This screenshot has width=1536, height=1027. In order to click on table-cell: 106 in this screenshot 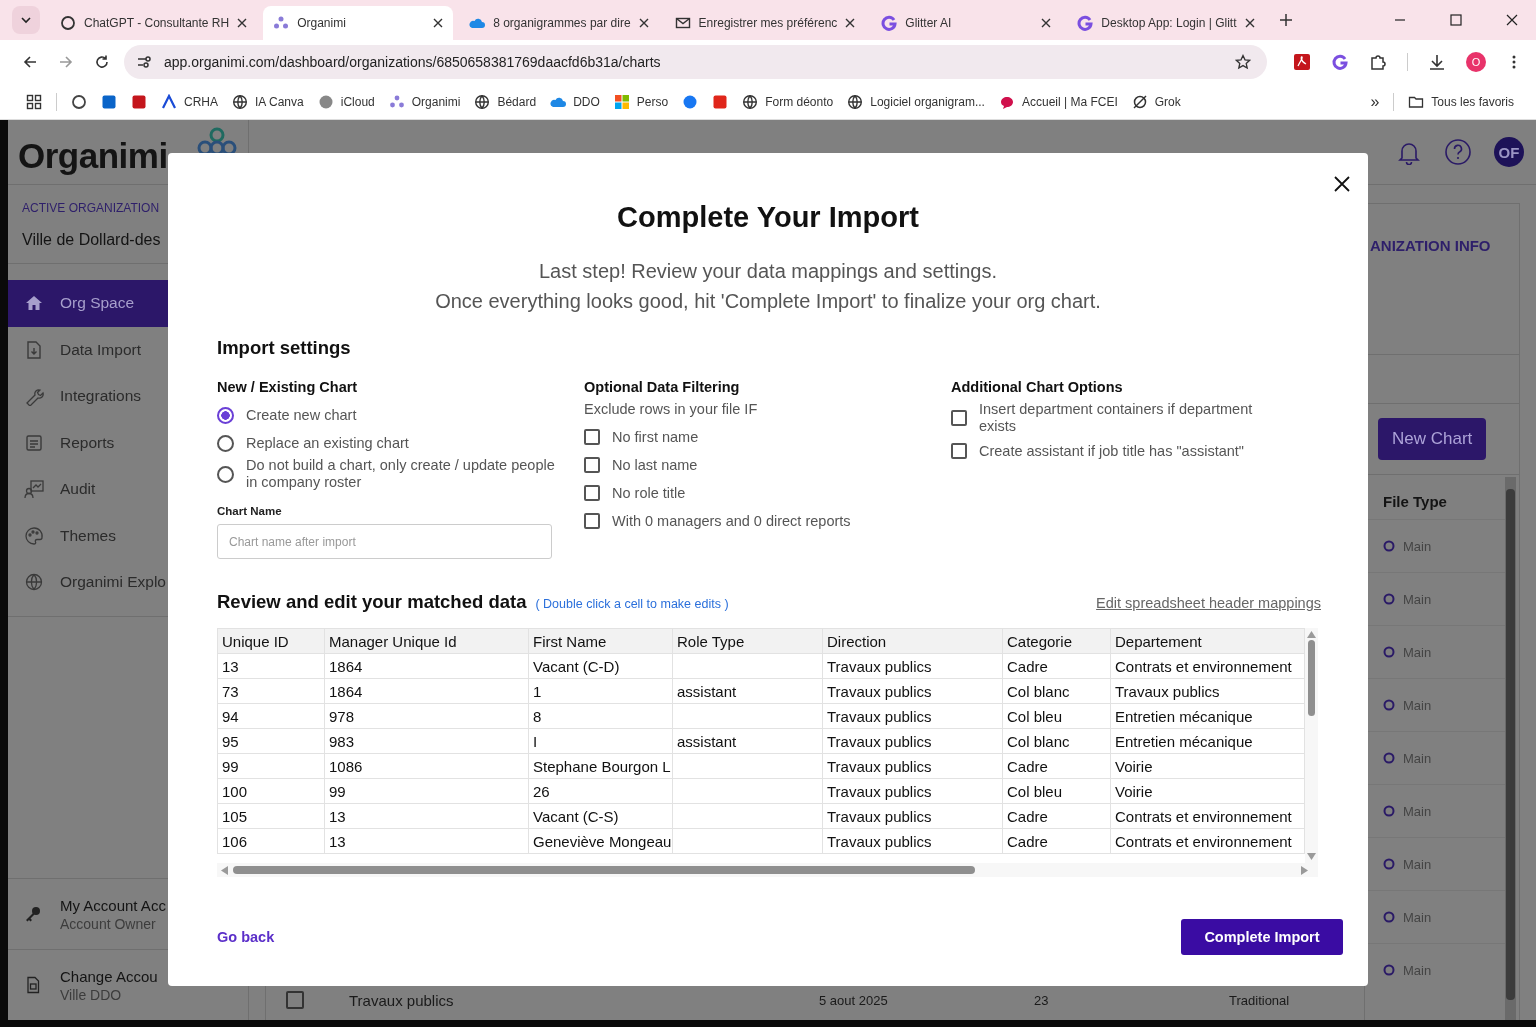, I will do `click(271, 841)`.